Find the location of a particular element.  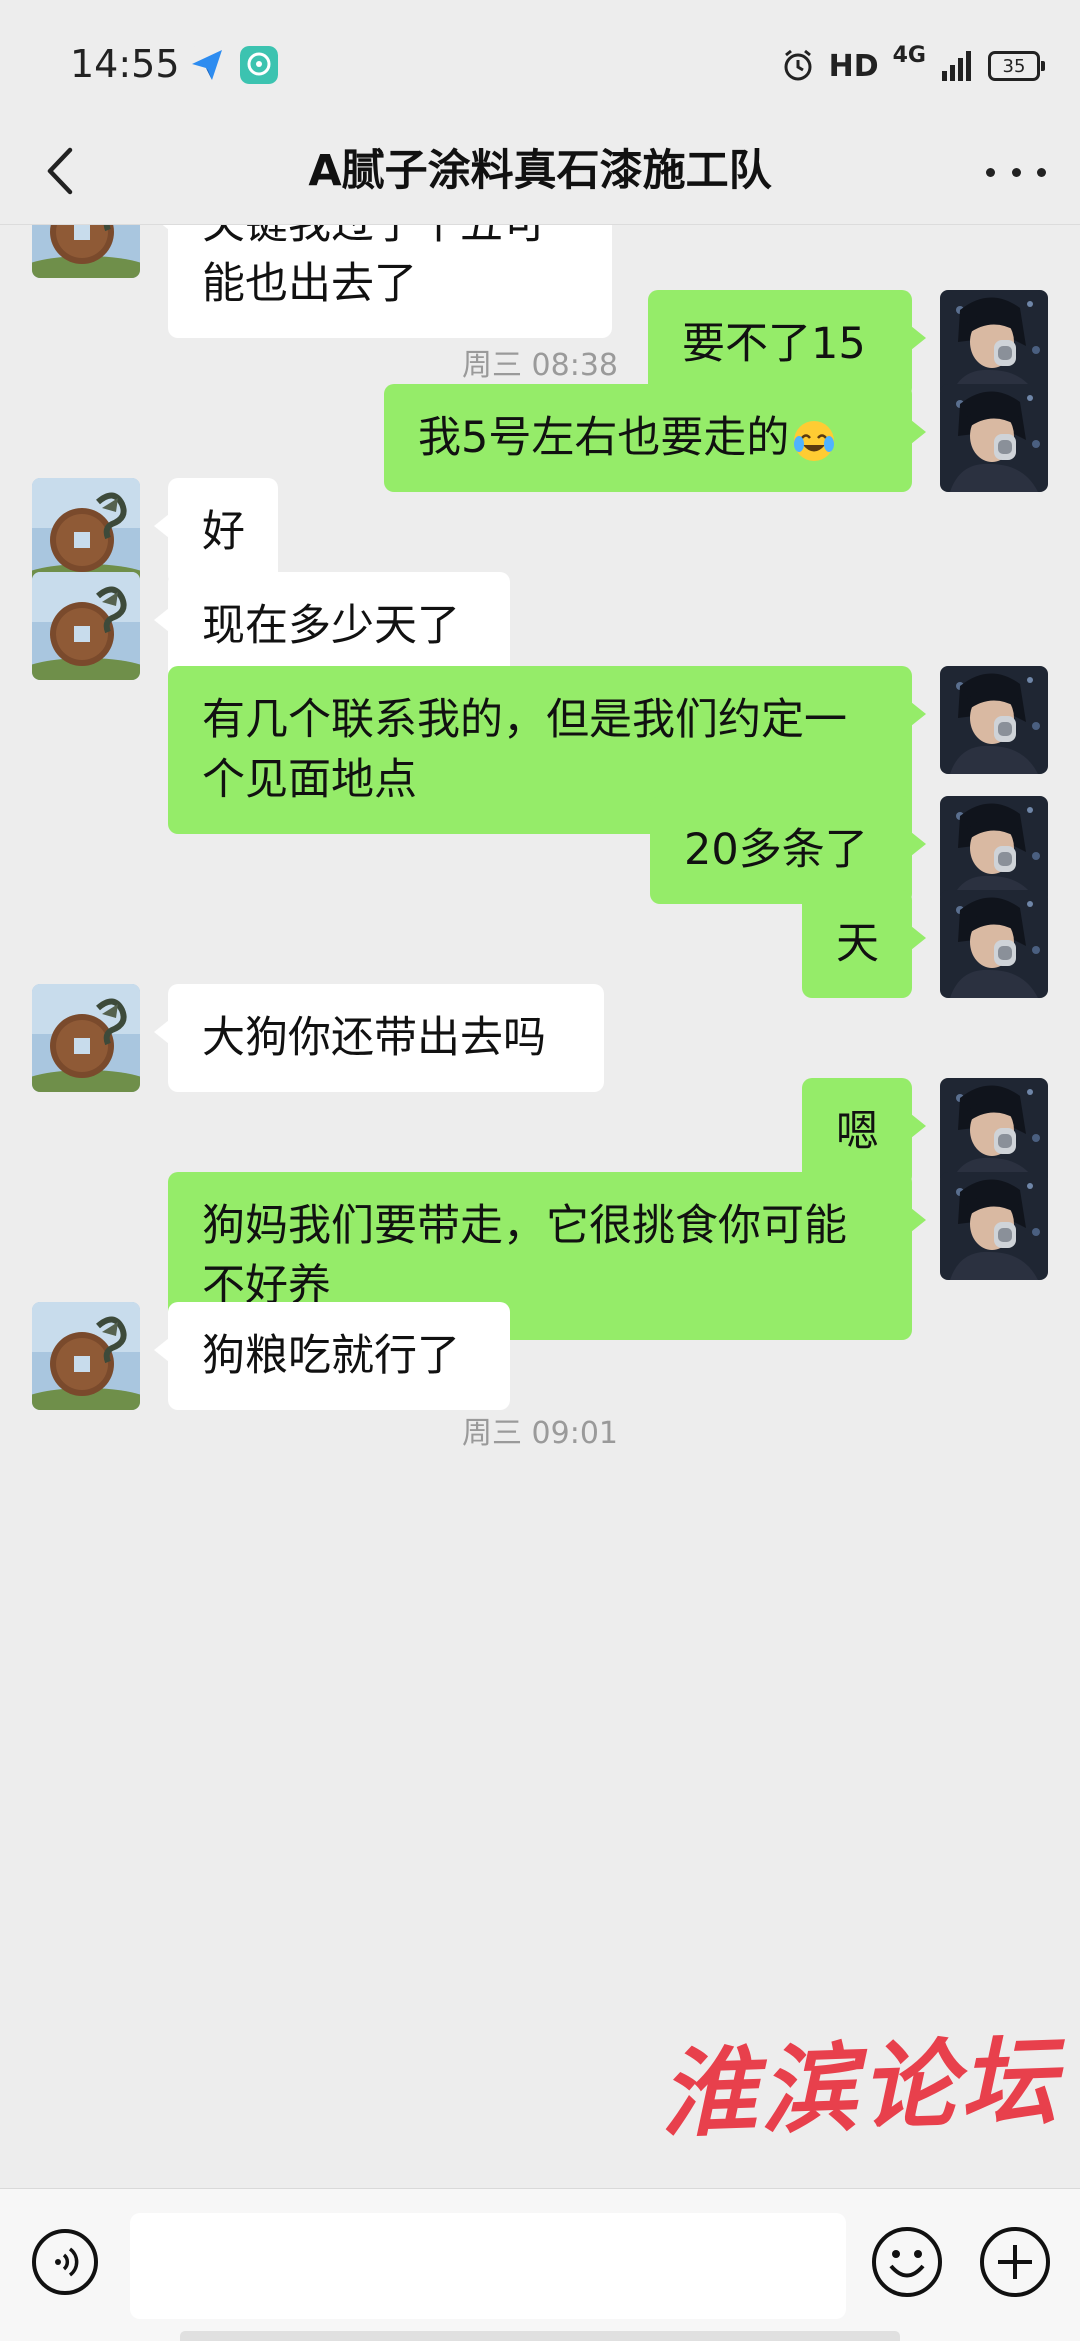

message-row: 有几个联系我的，但是我们约定一个见面地点 is located at coordinates (540, 750).